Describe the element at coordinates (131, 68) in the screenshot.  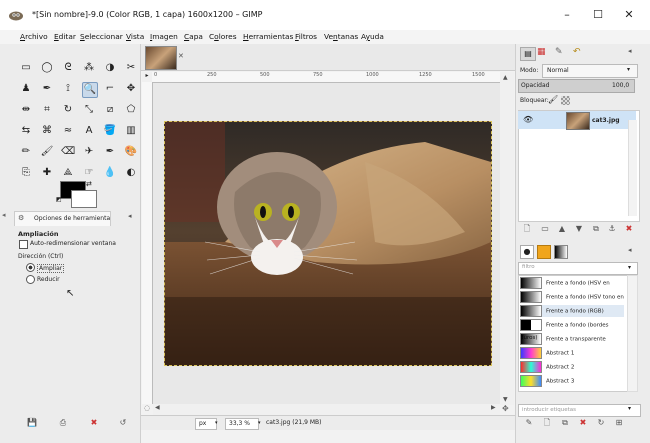
I see `tool-scissors-select-icon: ✂` at that location.